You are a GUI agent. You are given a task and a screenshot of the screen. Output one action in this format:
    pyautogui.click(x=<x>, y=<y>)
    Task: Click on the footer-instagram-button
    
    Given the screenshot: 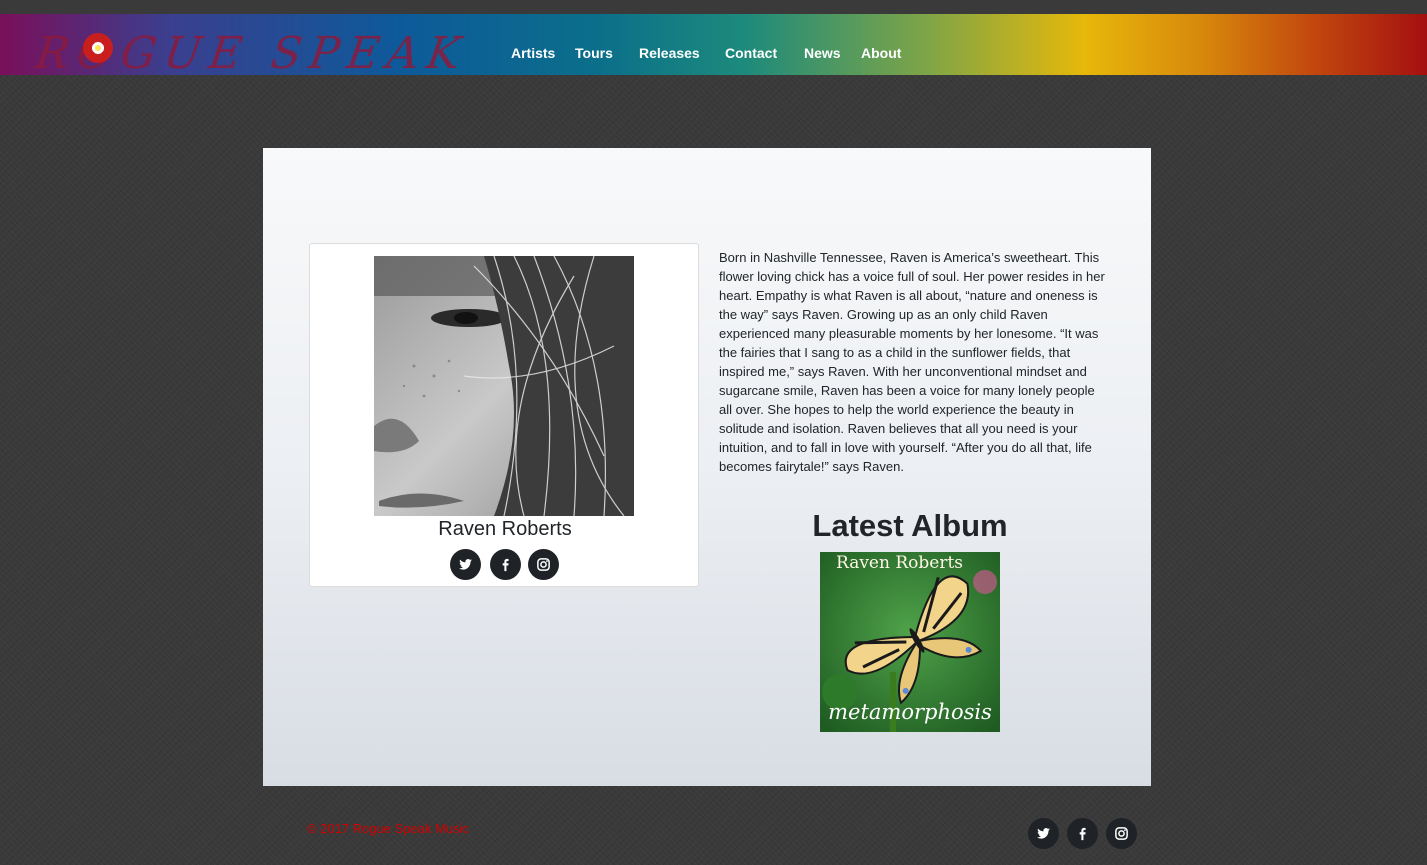 What is the action you would take?
    pyautogui.click(x=1121, y=833)
    